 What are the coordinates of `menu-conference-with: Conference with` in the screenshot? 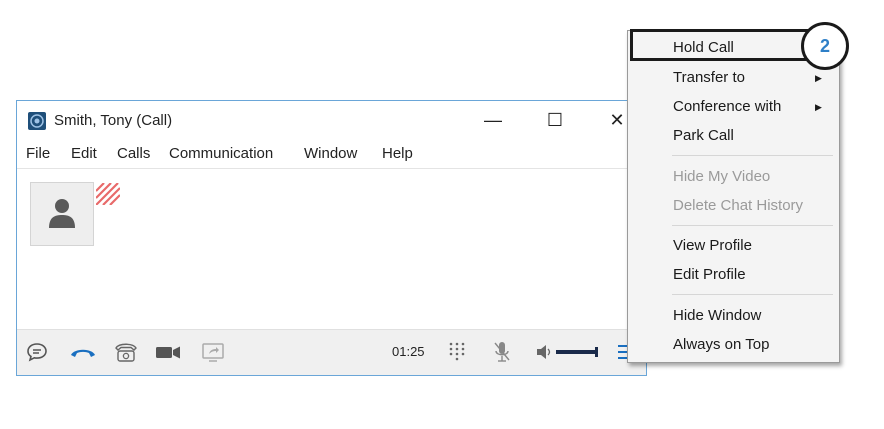 It's located at (727, 106).